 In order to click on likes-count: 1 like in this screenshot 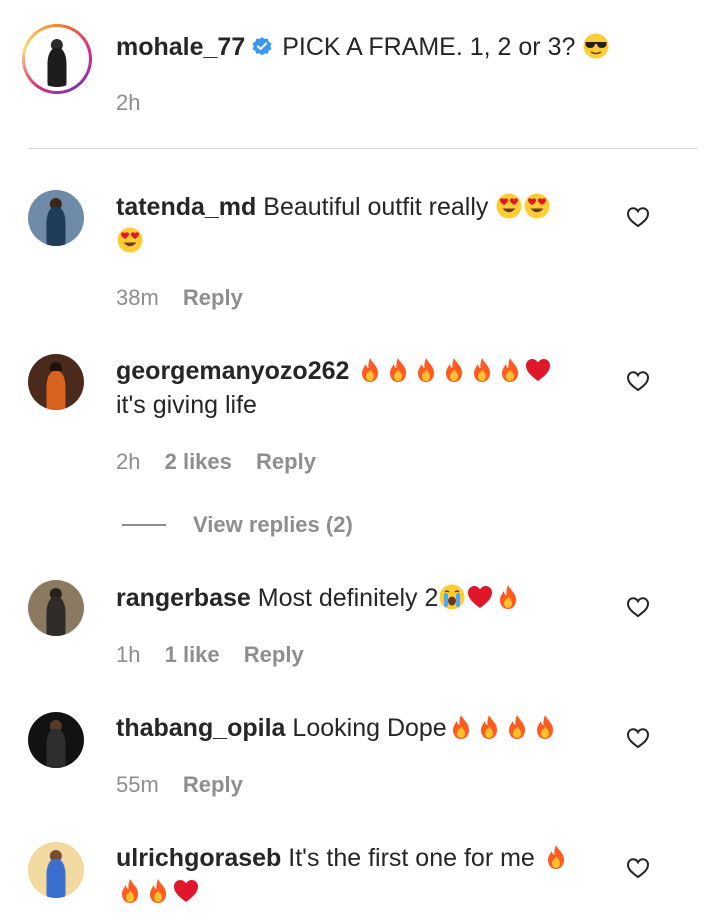, I will do `click(192, 654)`.